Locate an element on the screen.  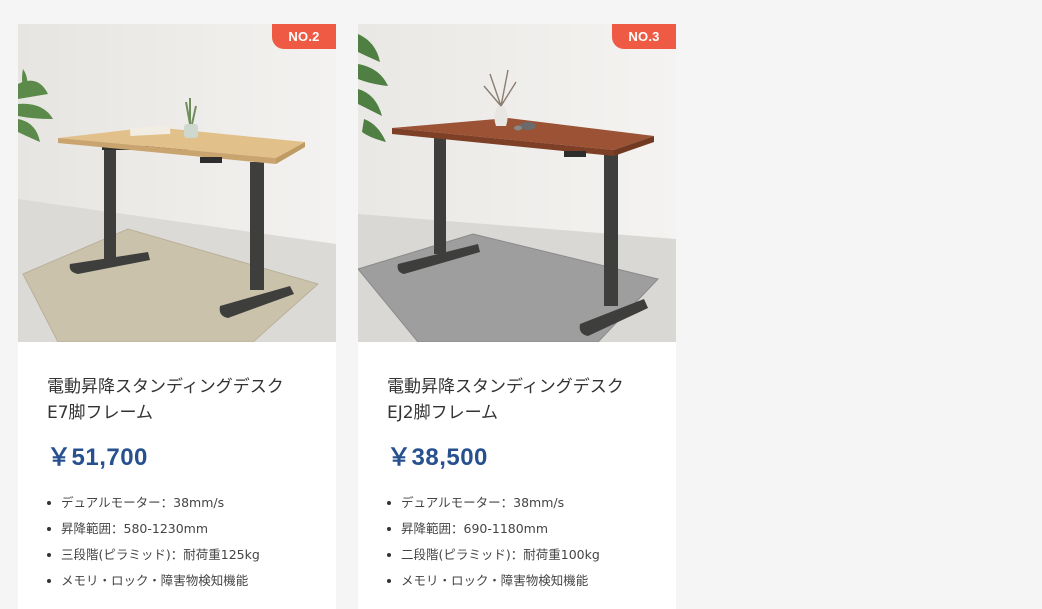
rank-badge: NO.3 is located at coordinates (644, 36).